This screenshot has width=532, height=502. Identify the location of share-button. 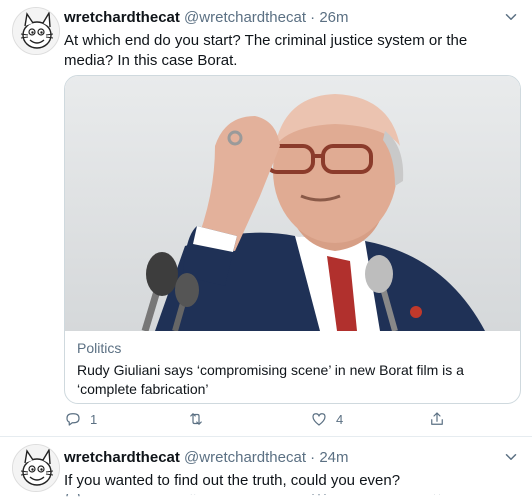
(437, 419).